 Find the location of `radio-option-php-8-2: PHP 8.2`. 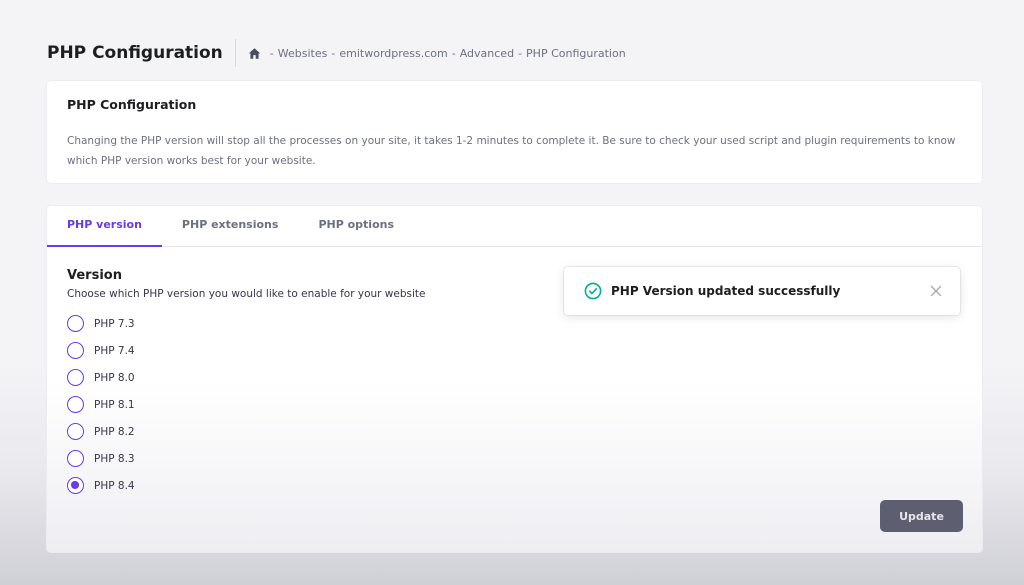

radio-option-php-8-2: PHP 8.2 is located at coordinates (101, 431).